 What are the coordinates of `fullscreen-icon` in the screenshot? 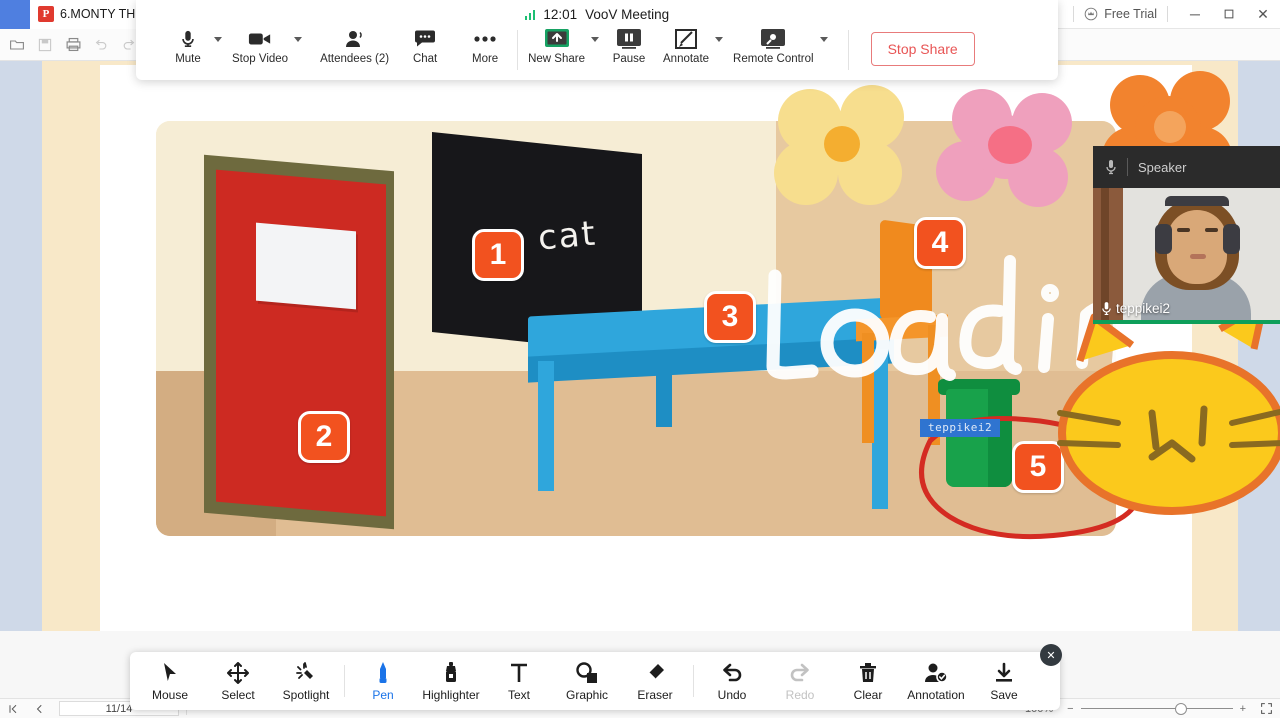 It's located at (1266, 708).